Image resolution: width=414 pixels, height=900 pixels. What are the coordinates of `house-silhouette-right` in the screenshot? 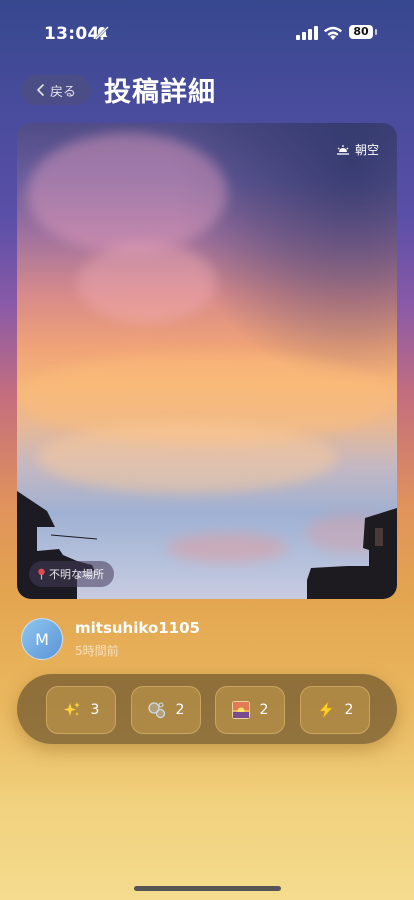 It's located at (352, 553).